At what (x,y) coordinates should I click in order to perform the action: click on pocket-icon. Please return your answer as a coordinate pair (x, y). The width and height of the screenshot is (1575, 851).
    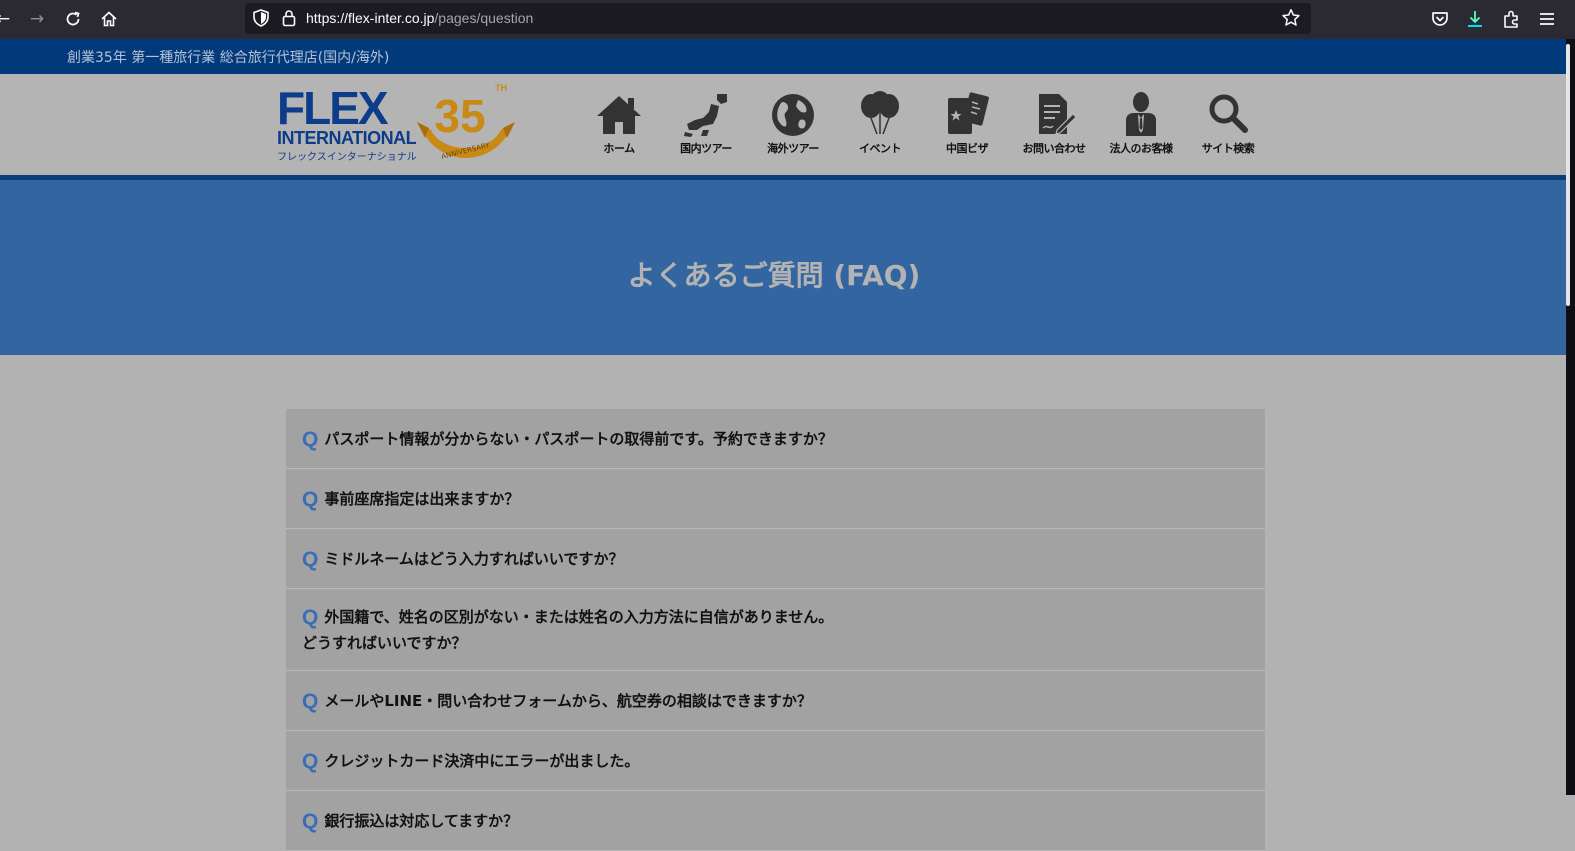
    Looking at the image, I should click on (1440, 19).